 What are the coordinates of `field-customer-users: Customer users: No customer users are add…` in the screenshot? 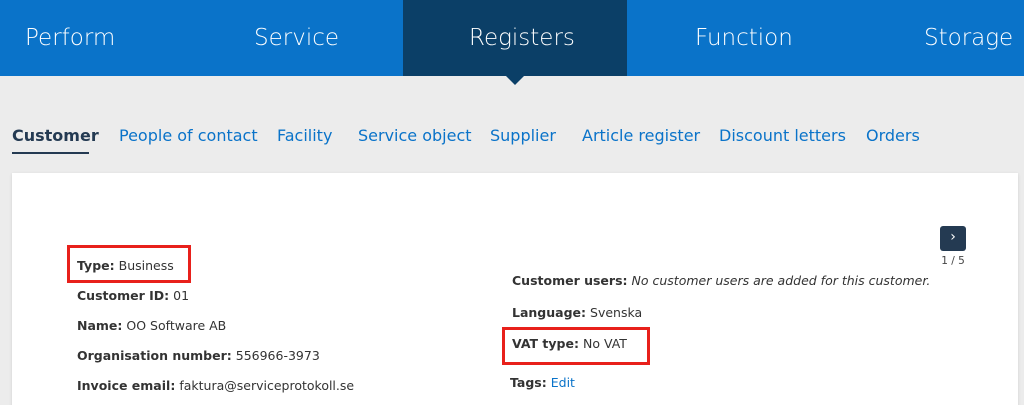 It's located at (721, 280).